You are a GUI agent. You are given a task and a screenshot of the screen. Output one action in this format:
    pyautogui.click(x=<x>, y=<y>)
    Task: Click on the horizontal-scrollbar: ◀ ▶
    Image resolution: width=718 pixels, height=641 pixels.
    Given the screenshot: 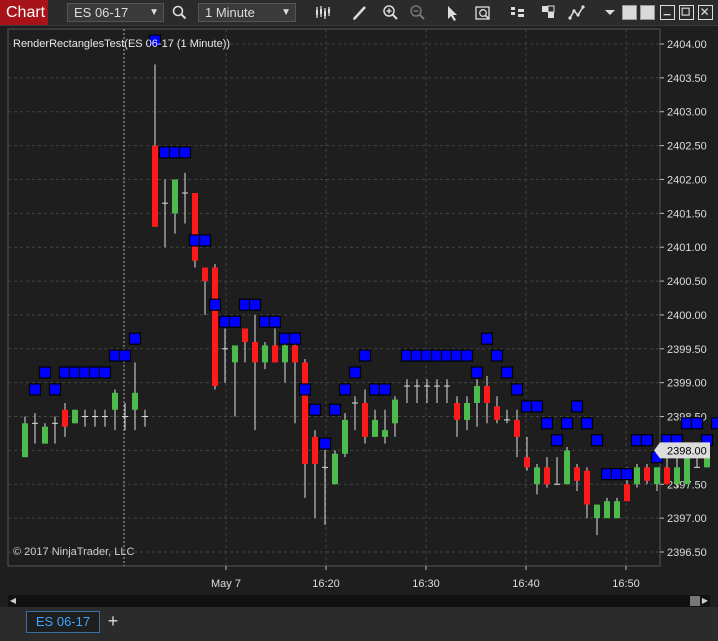 What is the action you would take?
    pyautogui.click(x=359, y=601)
    